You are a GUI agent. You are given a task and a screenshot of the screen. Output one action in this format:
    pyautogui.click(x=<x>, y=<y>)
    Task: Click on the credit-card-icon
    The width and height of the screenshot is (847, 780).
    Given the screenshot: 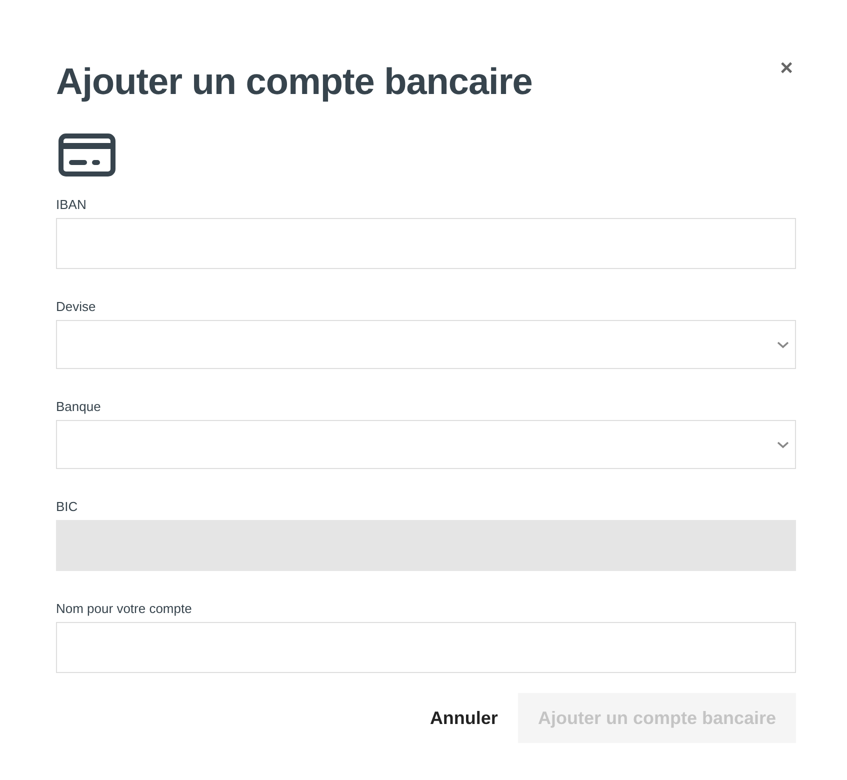 What is the action you would take?
    pyautogui.click(x=87, y=155)
    